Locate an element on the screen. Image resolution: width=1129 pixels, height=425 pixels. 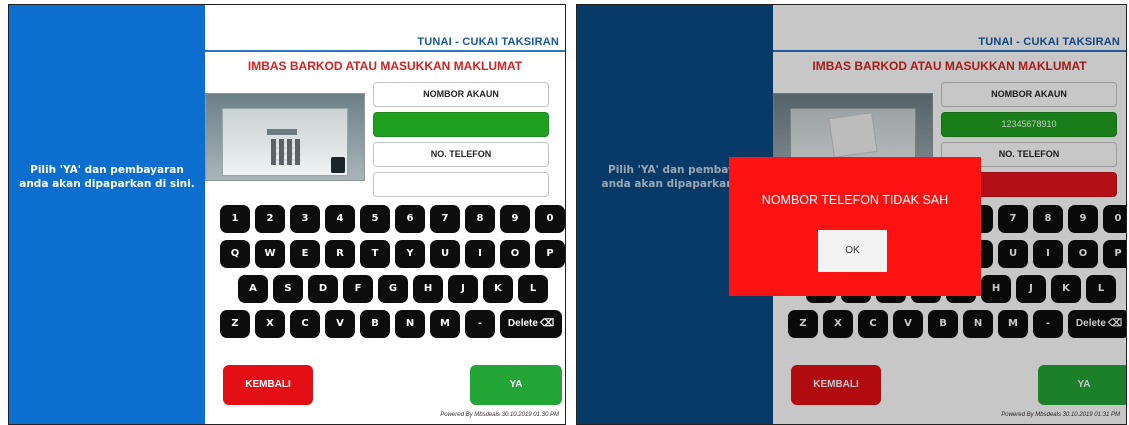
key-5: 5 is located at coordinates (375, 219).